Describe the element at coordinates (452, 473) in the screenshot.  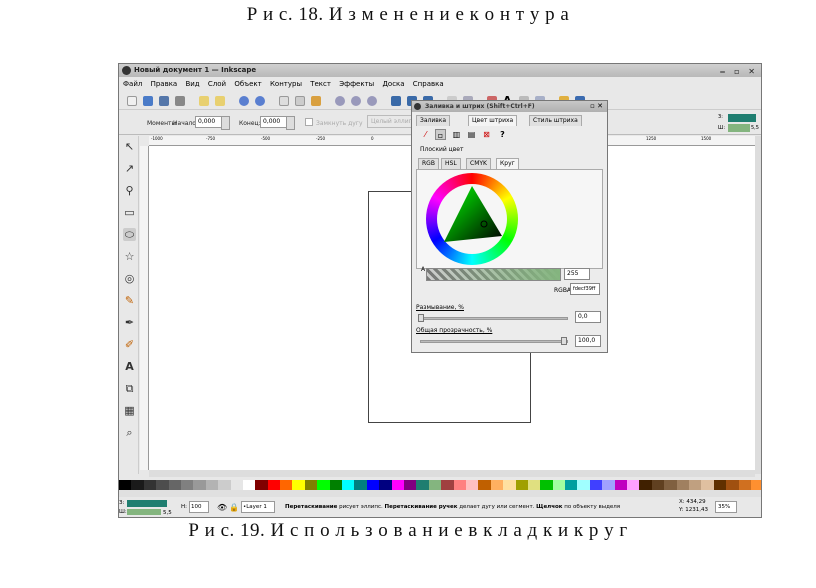
I see `horizontal-scrollbar` at that location.